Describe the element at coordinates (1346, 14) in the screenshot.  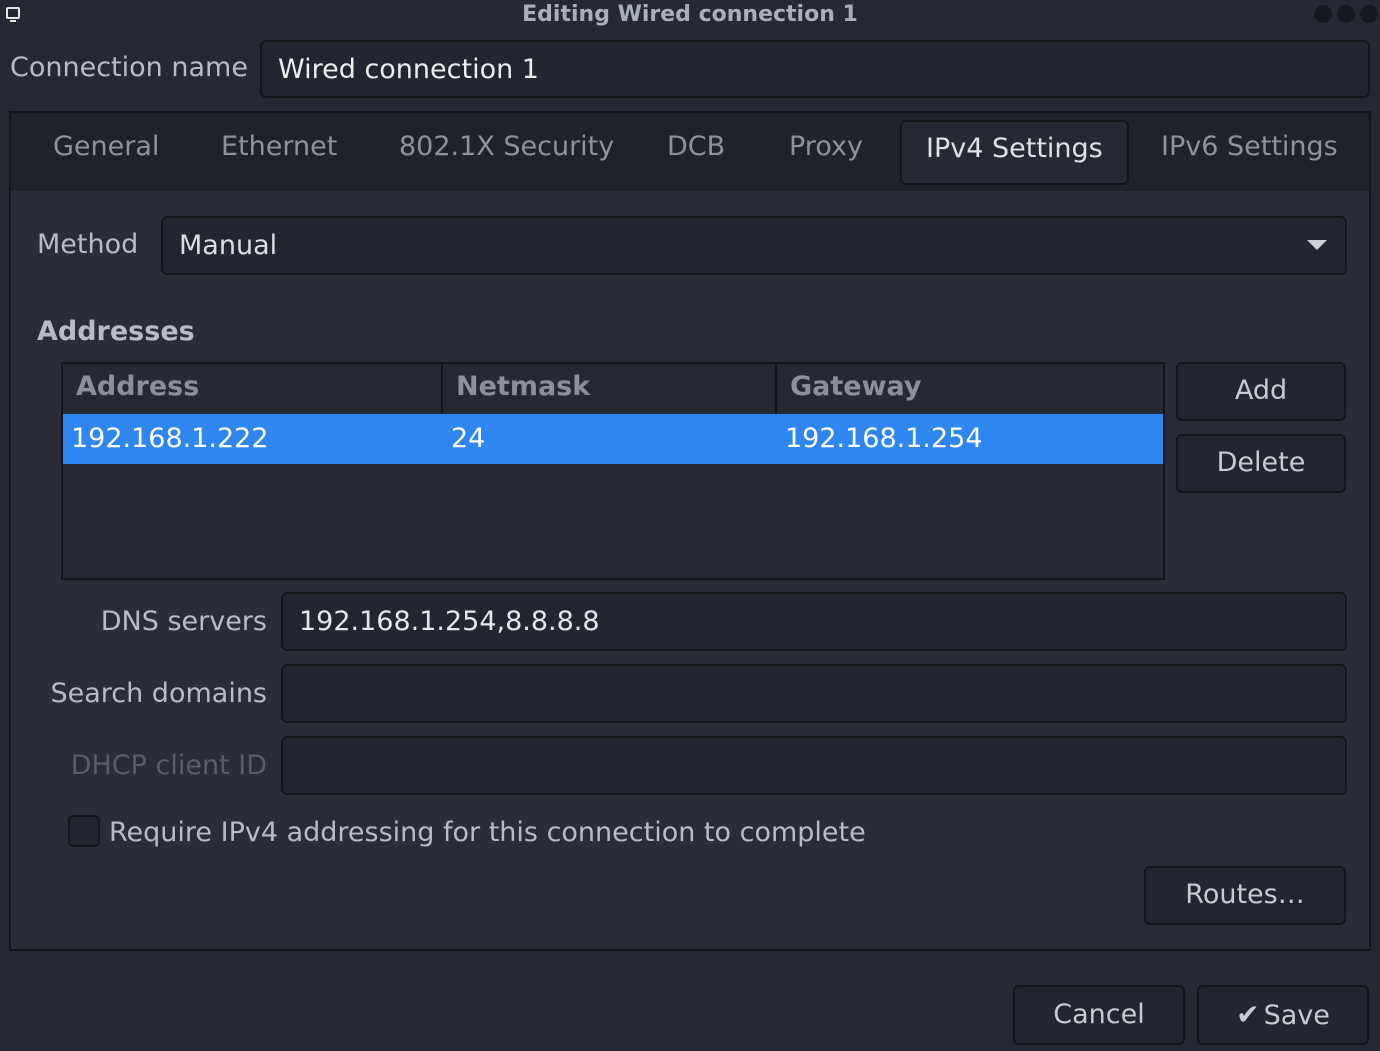
I see `maximize-button` at that location.